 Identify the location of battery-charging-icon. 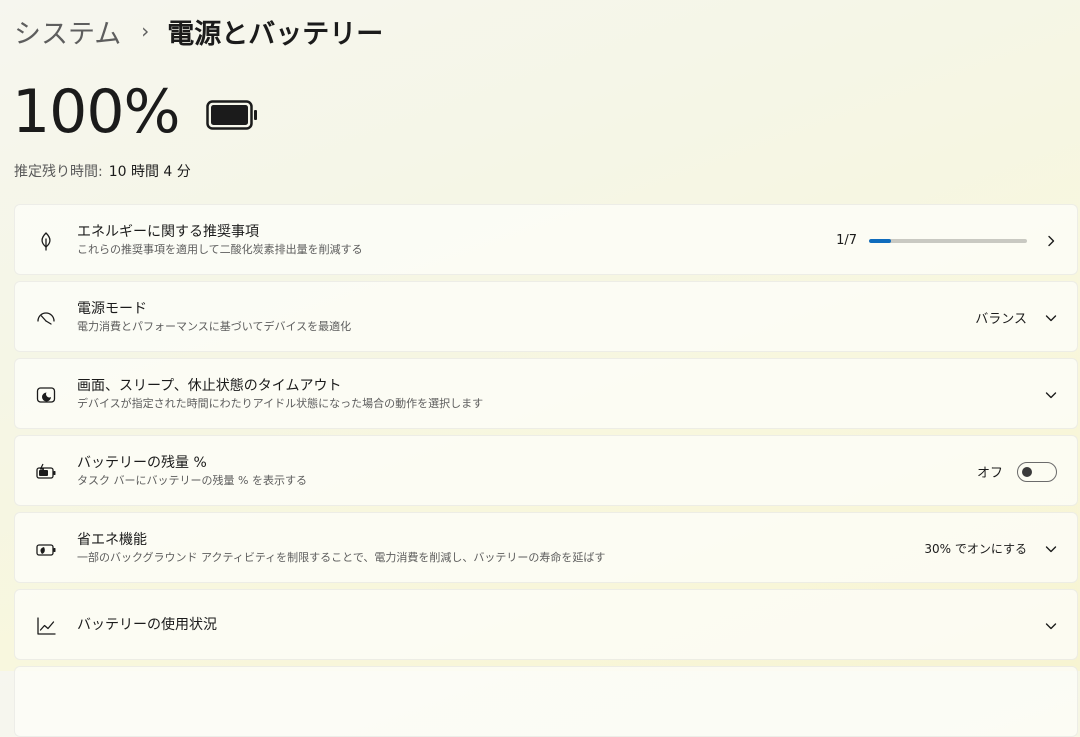
(46, 471).